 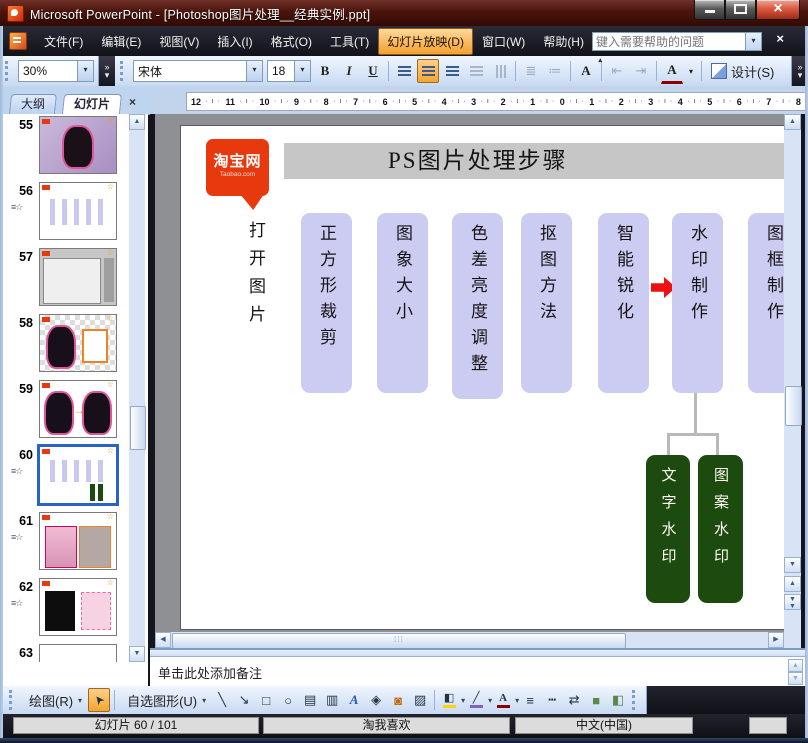 I want to click on line-style-icon: ≡, so click(x=530, y=700).